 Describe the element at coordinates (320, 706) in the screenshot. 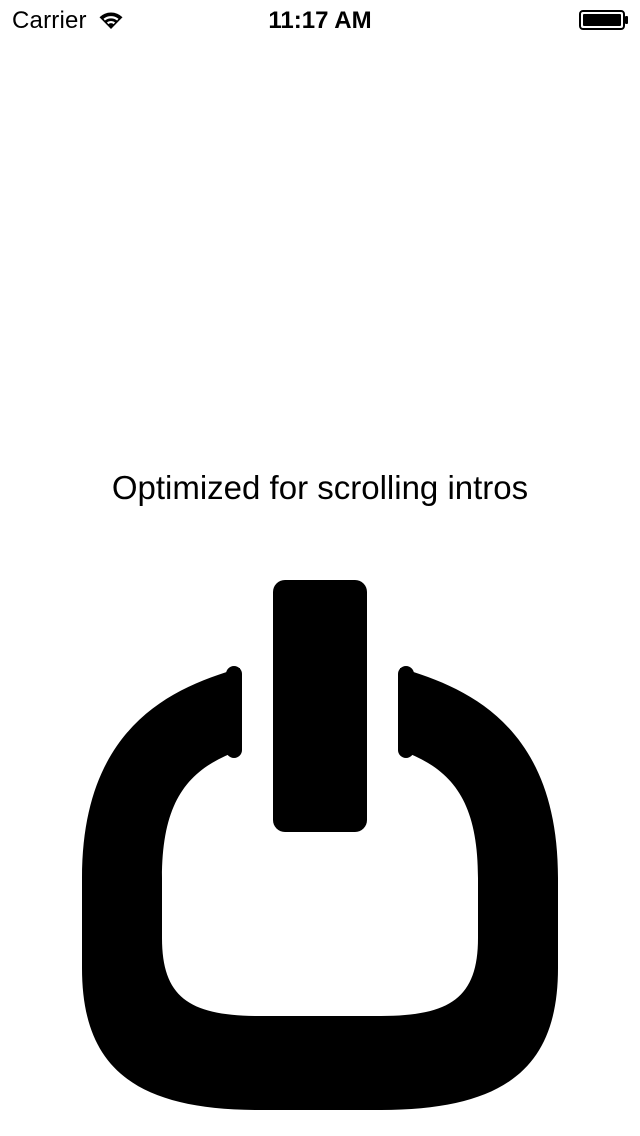

I see `power-bar` at that location.